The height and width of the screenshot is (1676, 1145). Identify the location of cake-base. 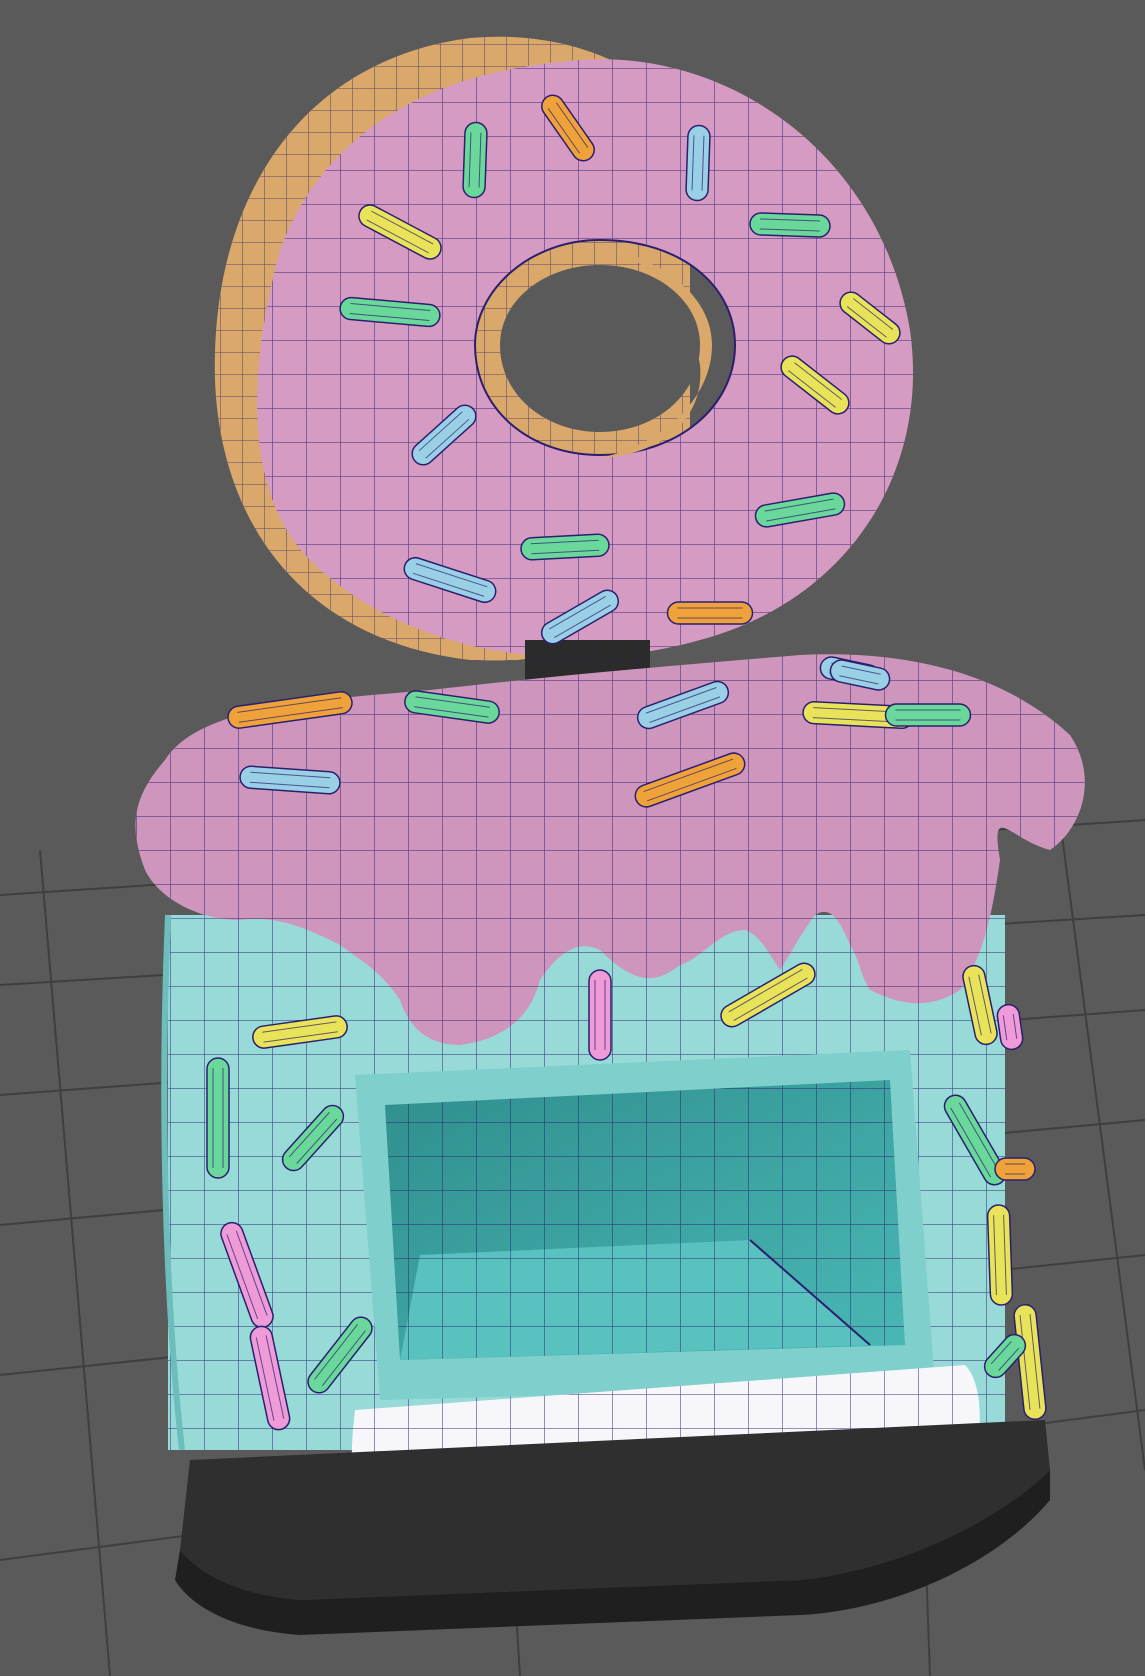
(612, 1527).